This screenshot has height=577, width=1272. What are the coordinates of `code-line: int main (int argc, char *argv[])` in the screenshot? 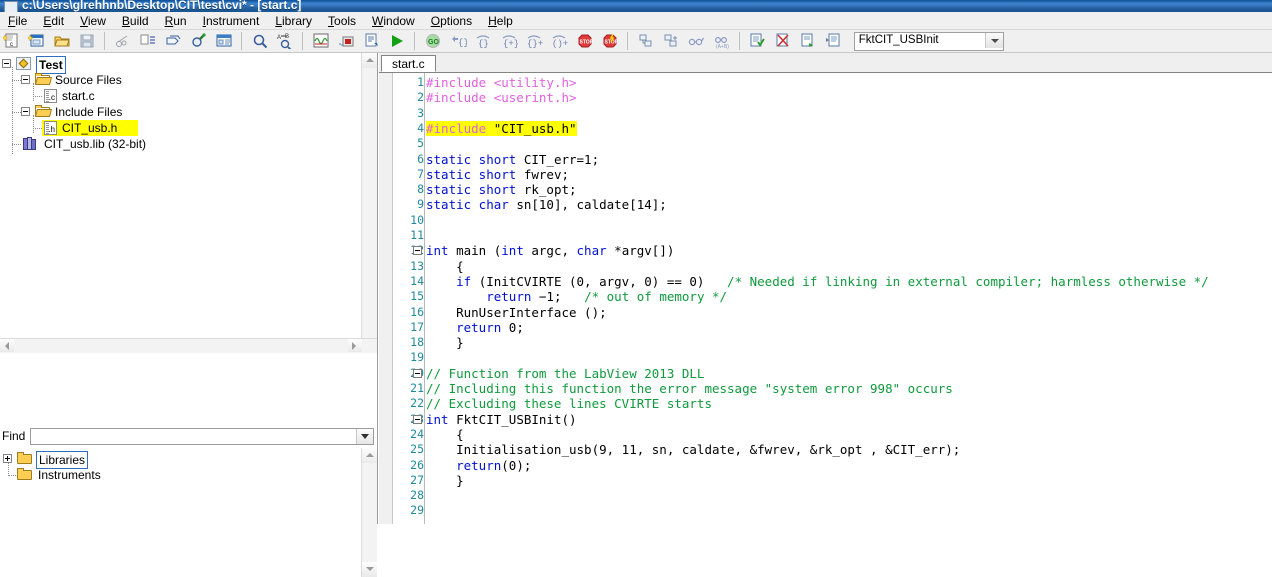 It's located at (543, 250).